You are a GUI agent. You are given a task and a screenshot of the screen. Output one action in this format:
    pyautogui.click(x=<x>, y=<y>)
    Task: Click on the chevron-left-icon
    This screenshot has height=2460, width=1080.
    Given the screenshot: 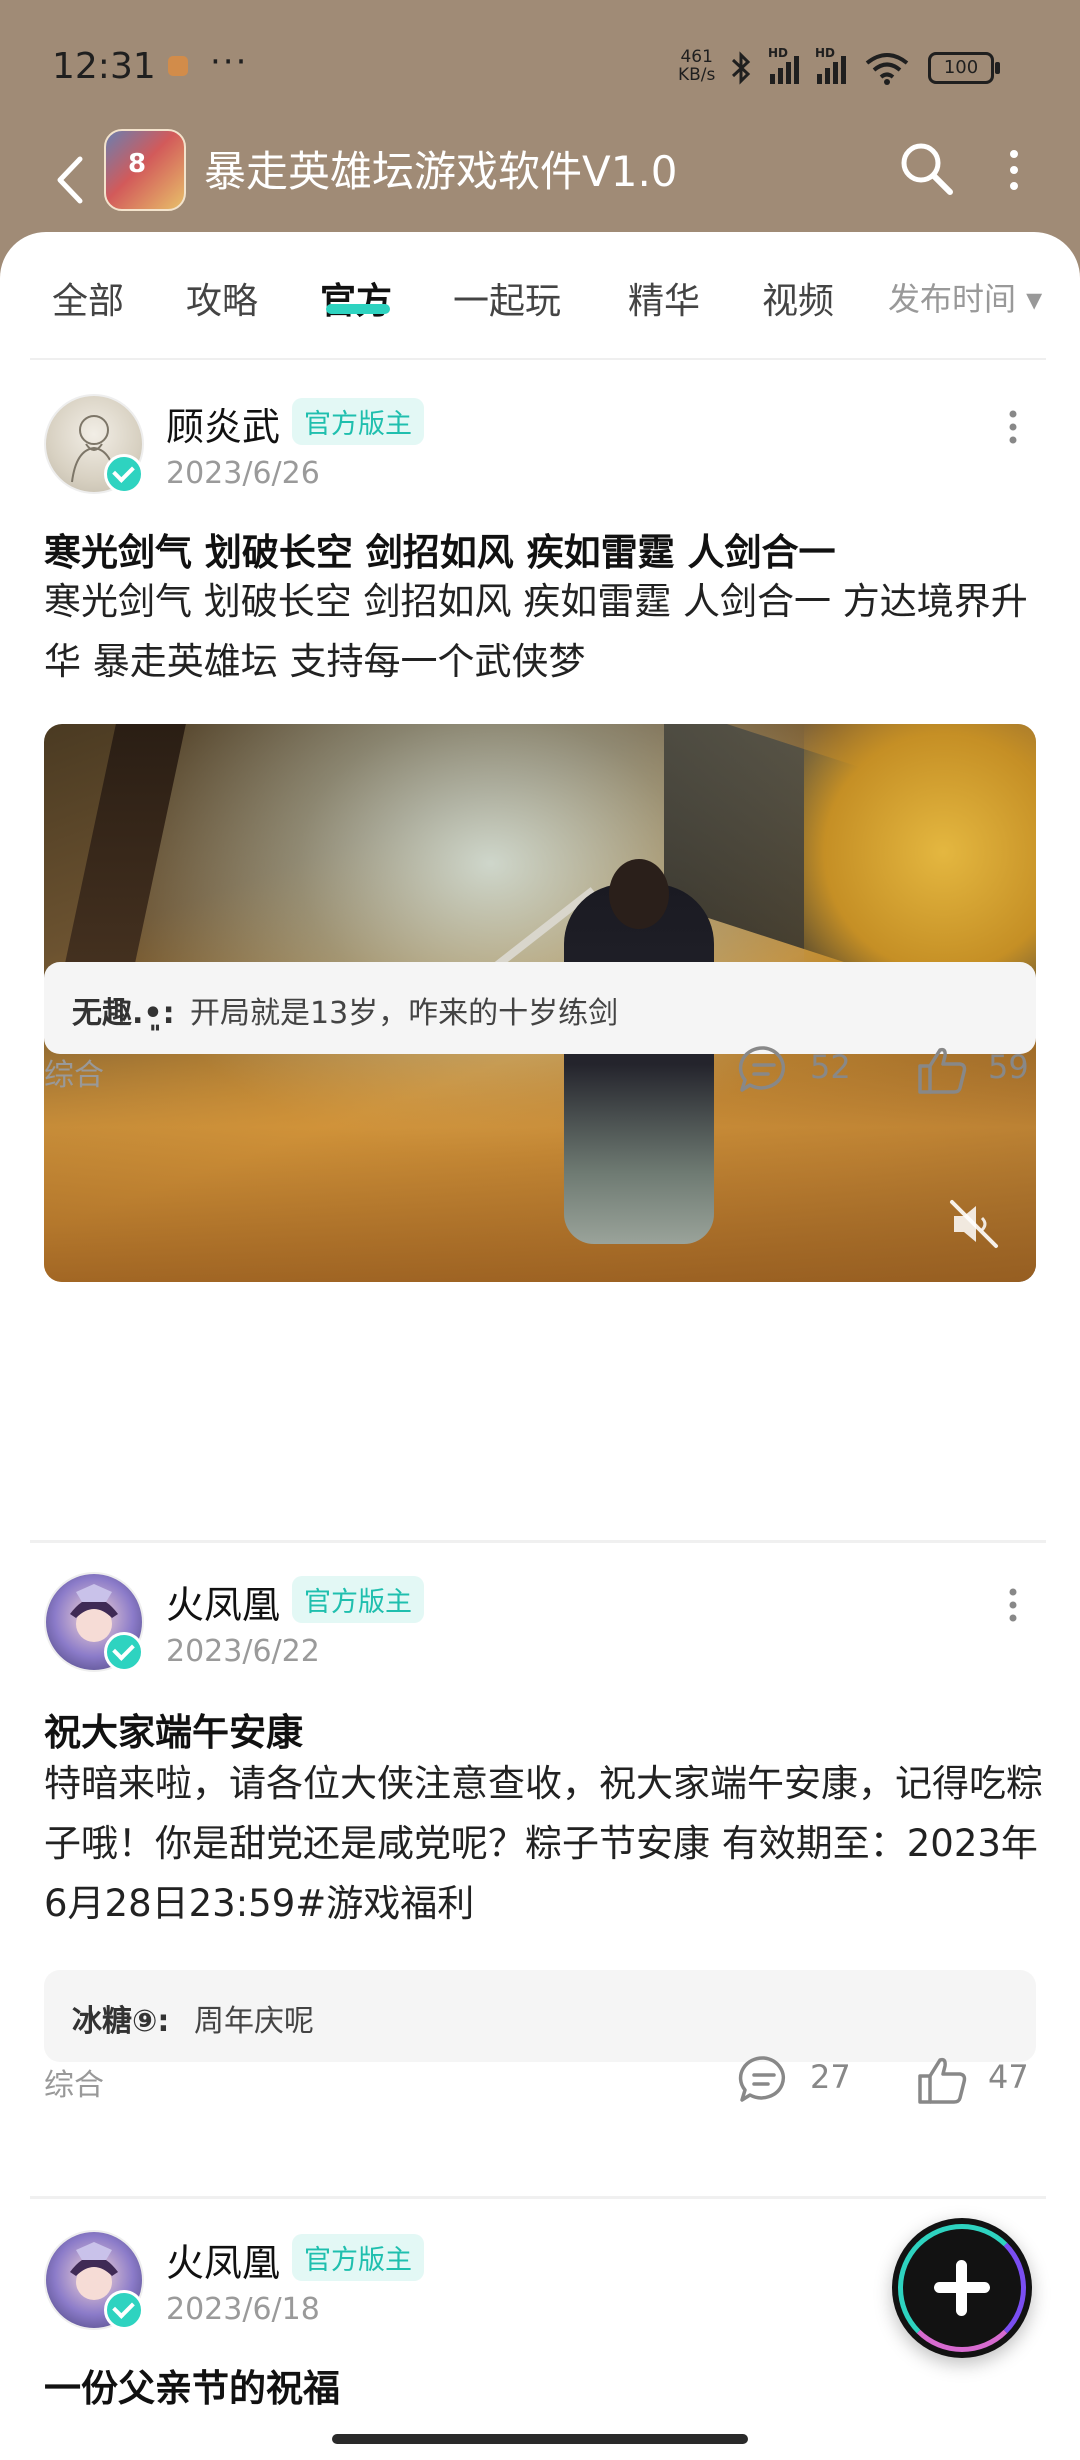 What is the action you would take?
    pyautogui.click(x=70, y=180)
    